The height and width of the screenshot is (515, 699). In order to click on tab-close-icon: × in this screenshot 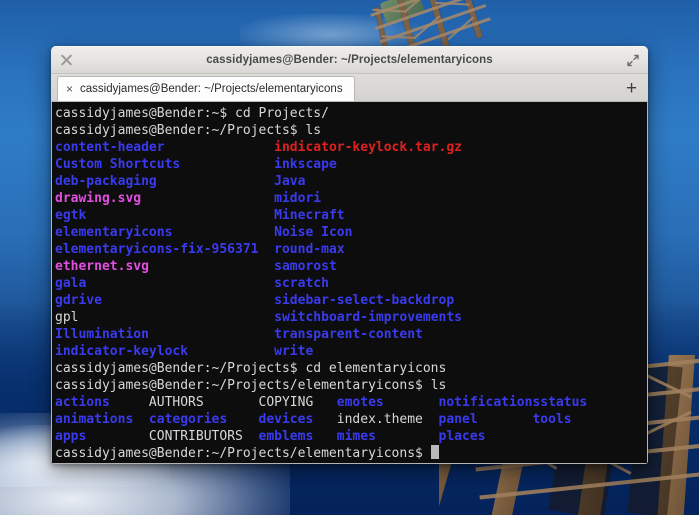, I will do `click(69, 89)`.